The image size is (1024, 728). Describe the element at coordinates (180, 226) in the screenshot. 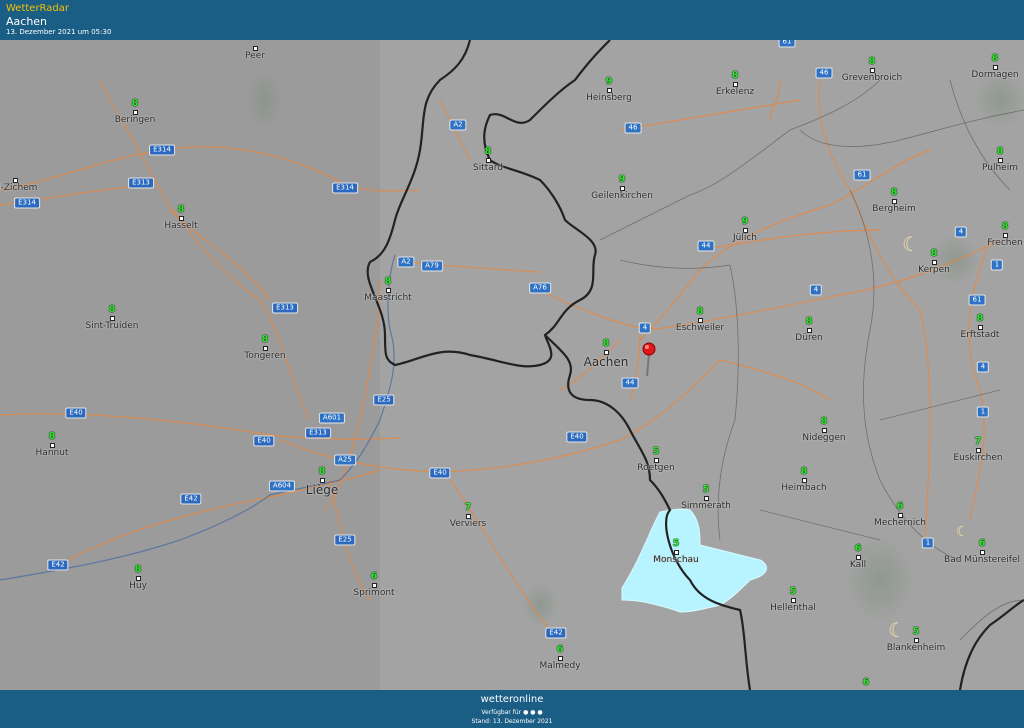

I see `city-label: Hasselt` at that location.